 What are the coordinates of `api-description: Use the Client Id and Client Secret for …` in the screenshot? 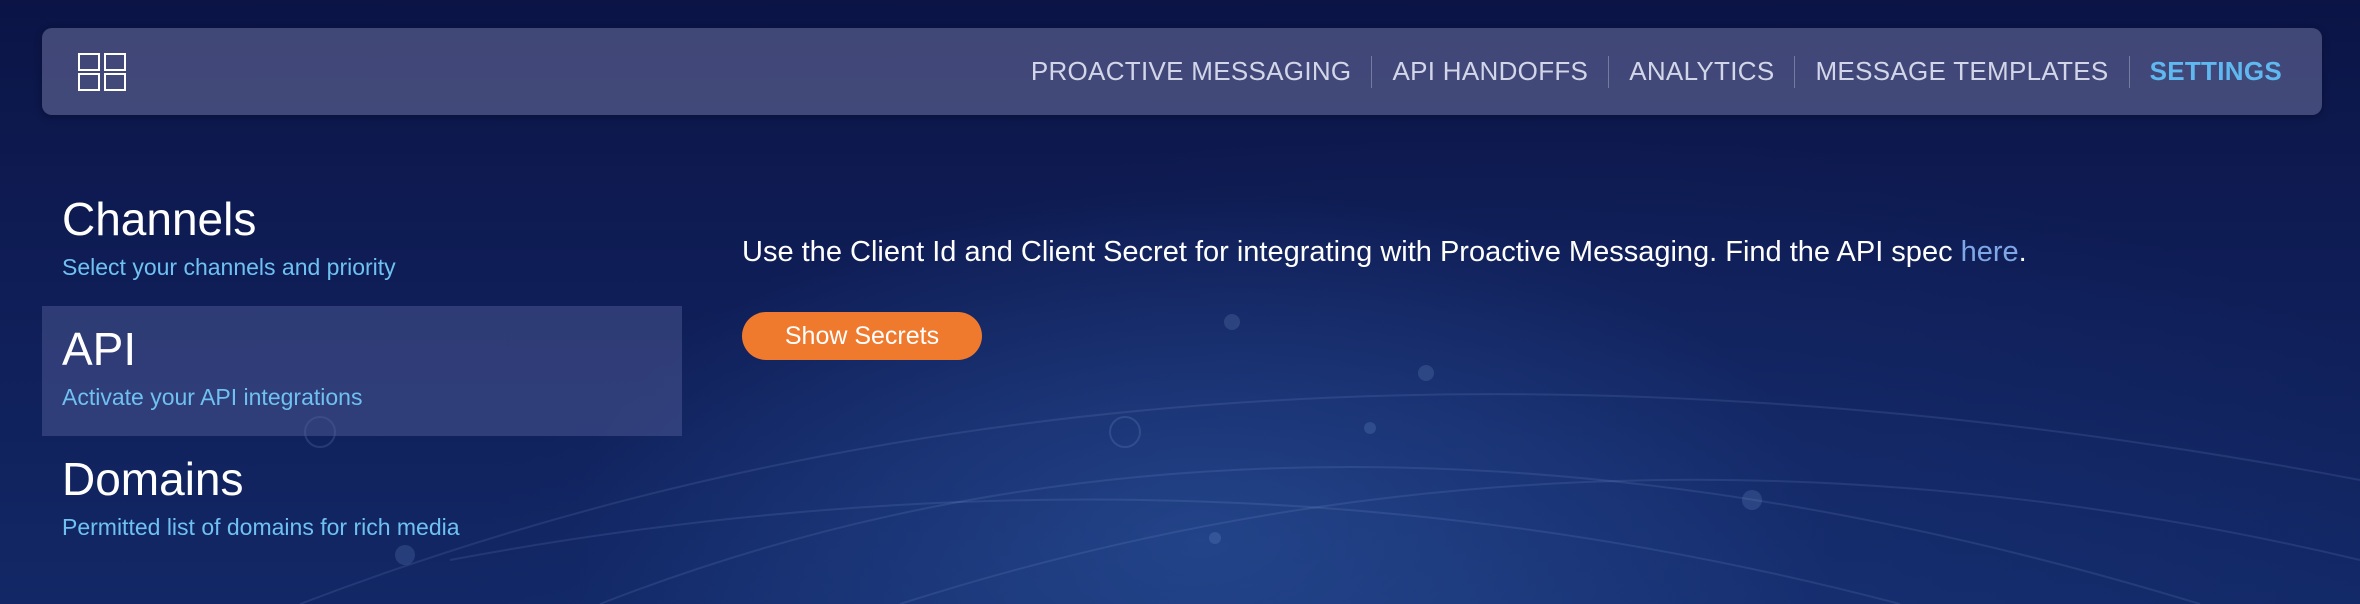 It's located at (1522, 252).